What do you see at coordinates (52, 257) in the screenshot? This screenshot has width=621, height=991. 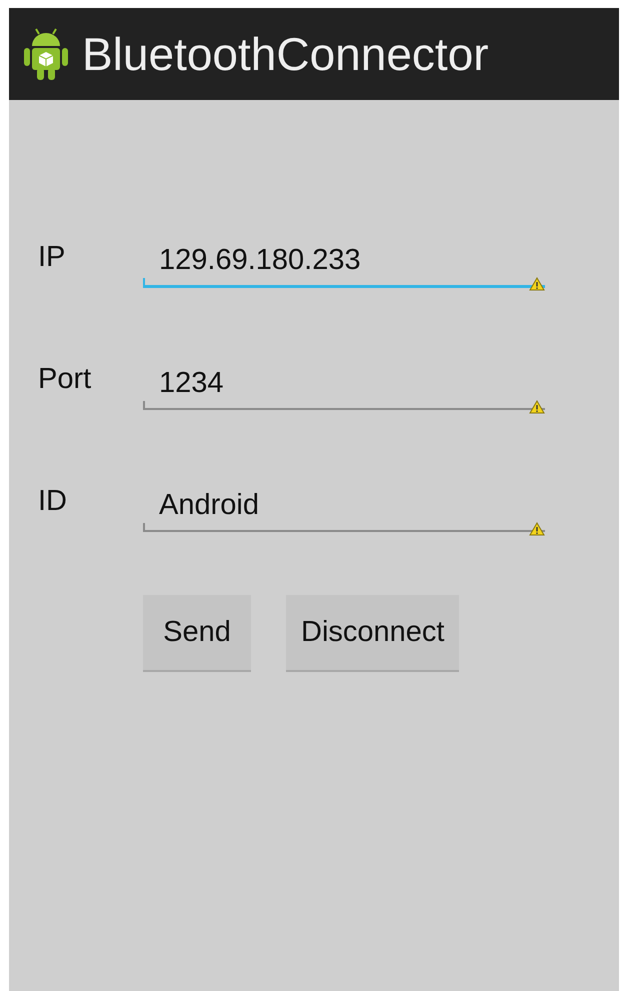 I see `field-label: IP` at bounding box center [52, 257].